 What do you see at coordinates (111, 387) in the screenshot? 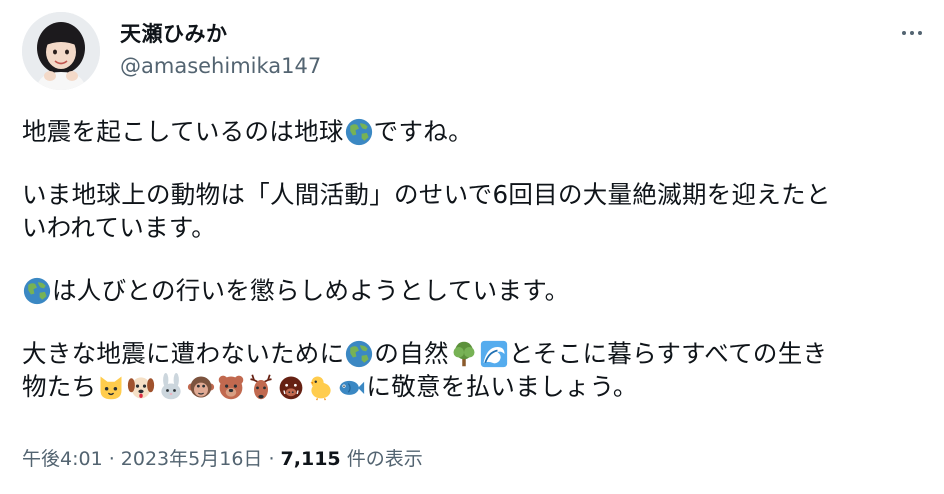
I see `cat-face-icon` at bounding box center [111, 387].